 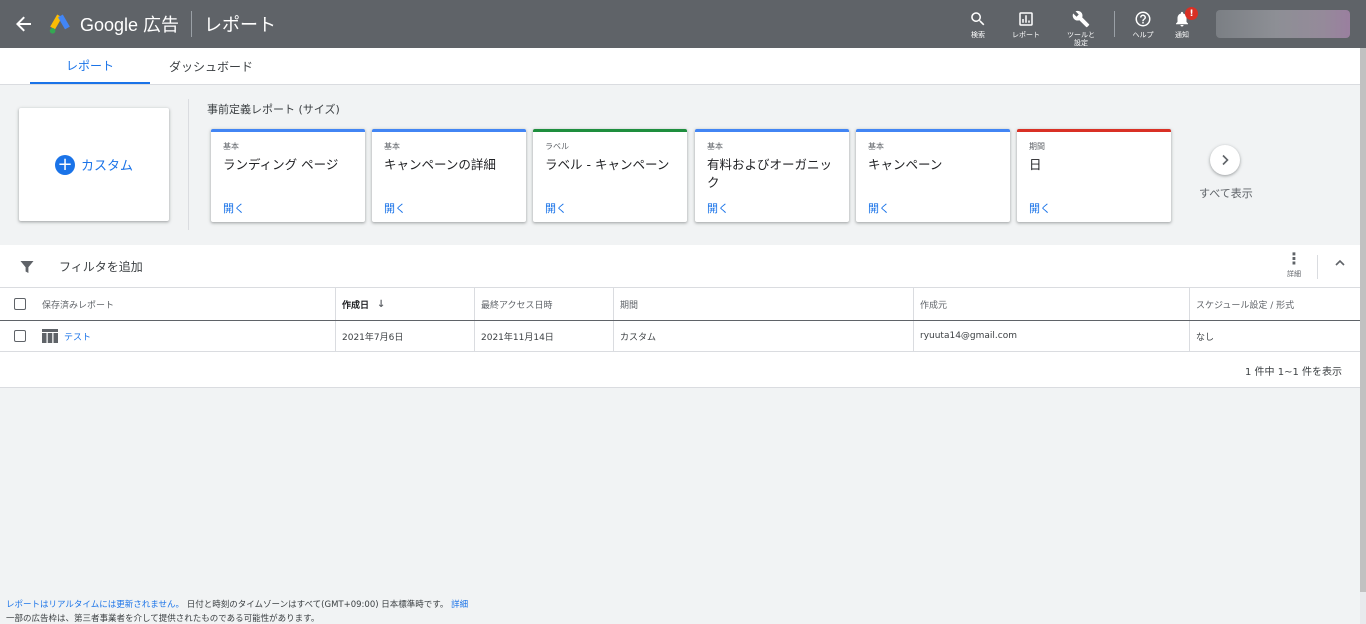 What do you see at coordinates (543, 336) in the screenshot?
I see `cell-last-access: 2021年11月14日` at bounding box center [543, 336].